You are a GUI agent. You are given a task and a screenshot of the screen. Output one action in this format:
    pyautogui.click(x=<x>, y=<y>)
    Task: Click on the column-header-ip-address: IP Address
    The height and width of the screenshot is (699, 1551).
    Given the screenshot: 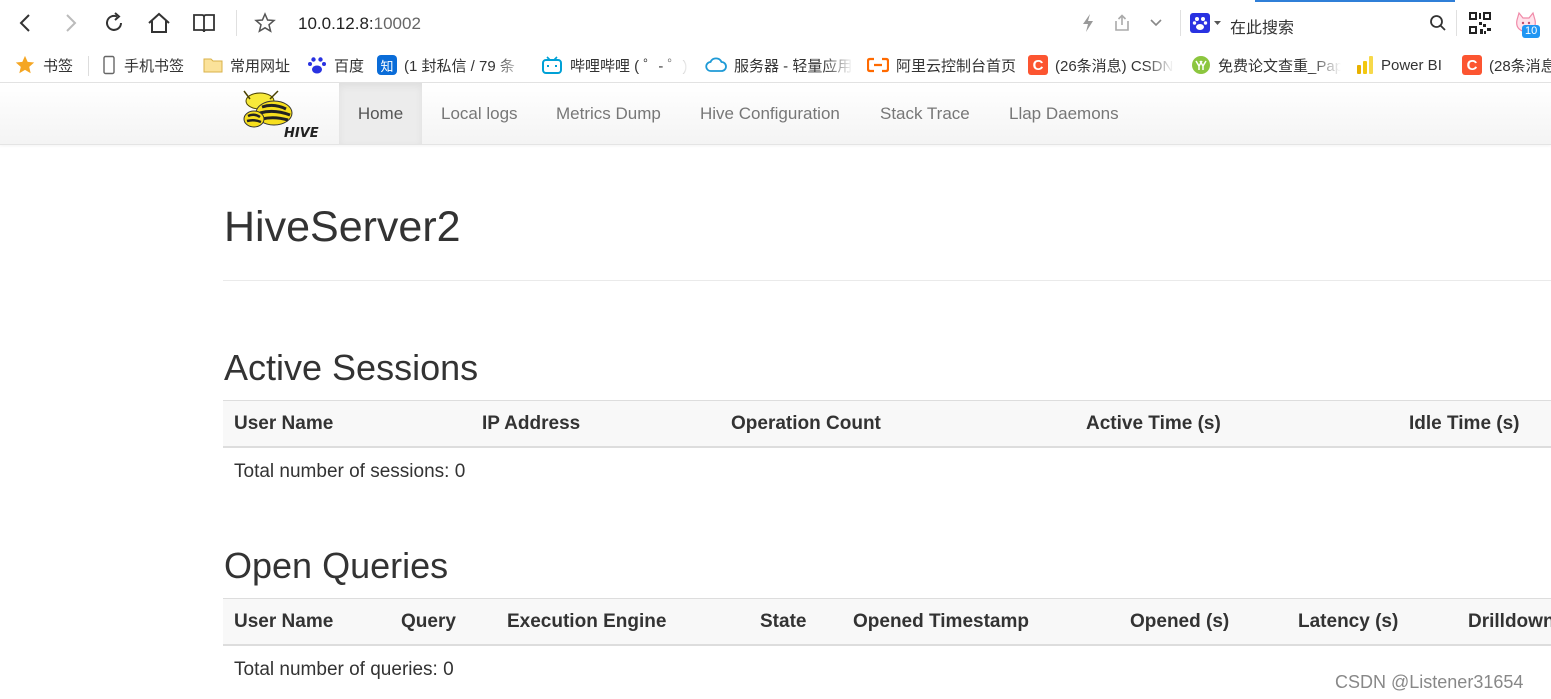 What is the action you would take?
    pyautogui.click(x=531, y=423)
    